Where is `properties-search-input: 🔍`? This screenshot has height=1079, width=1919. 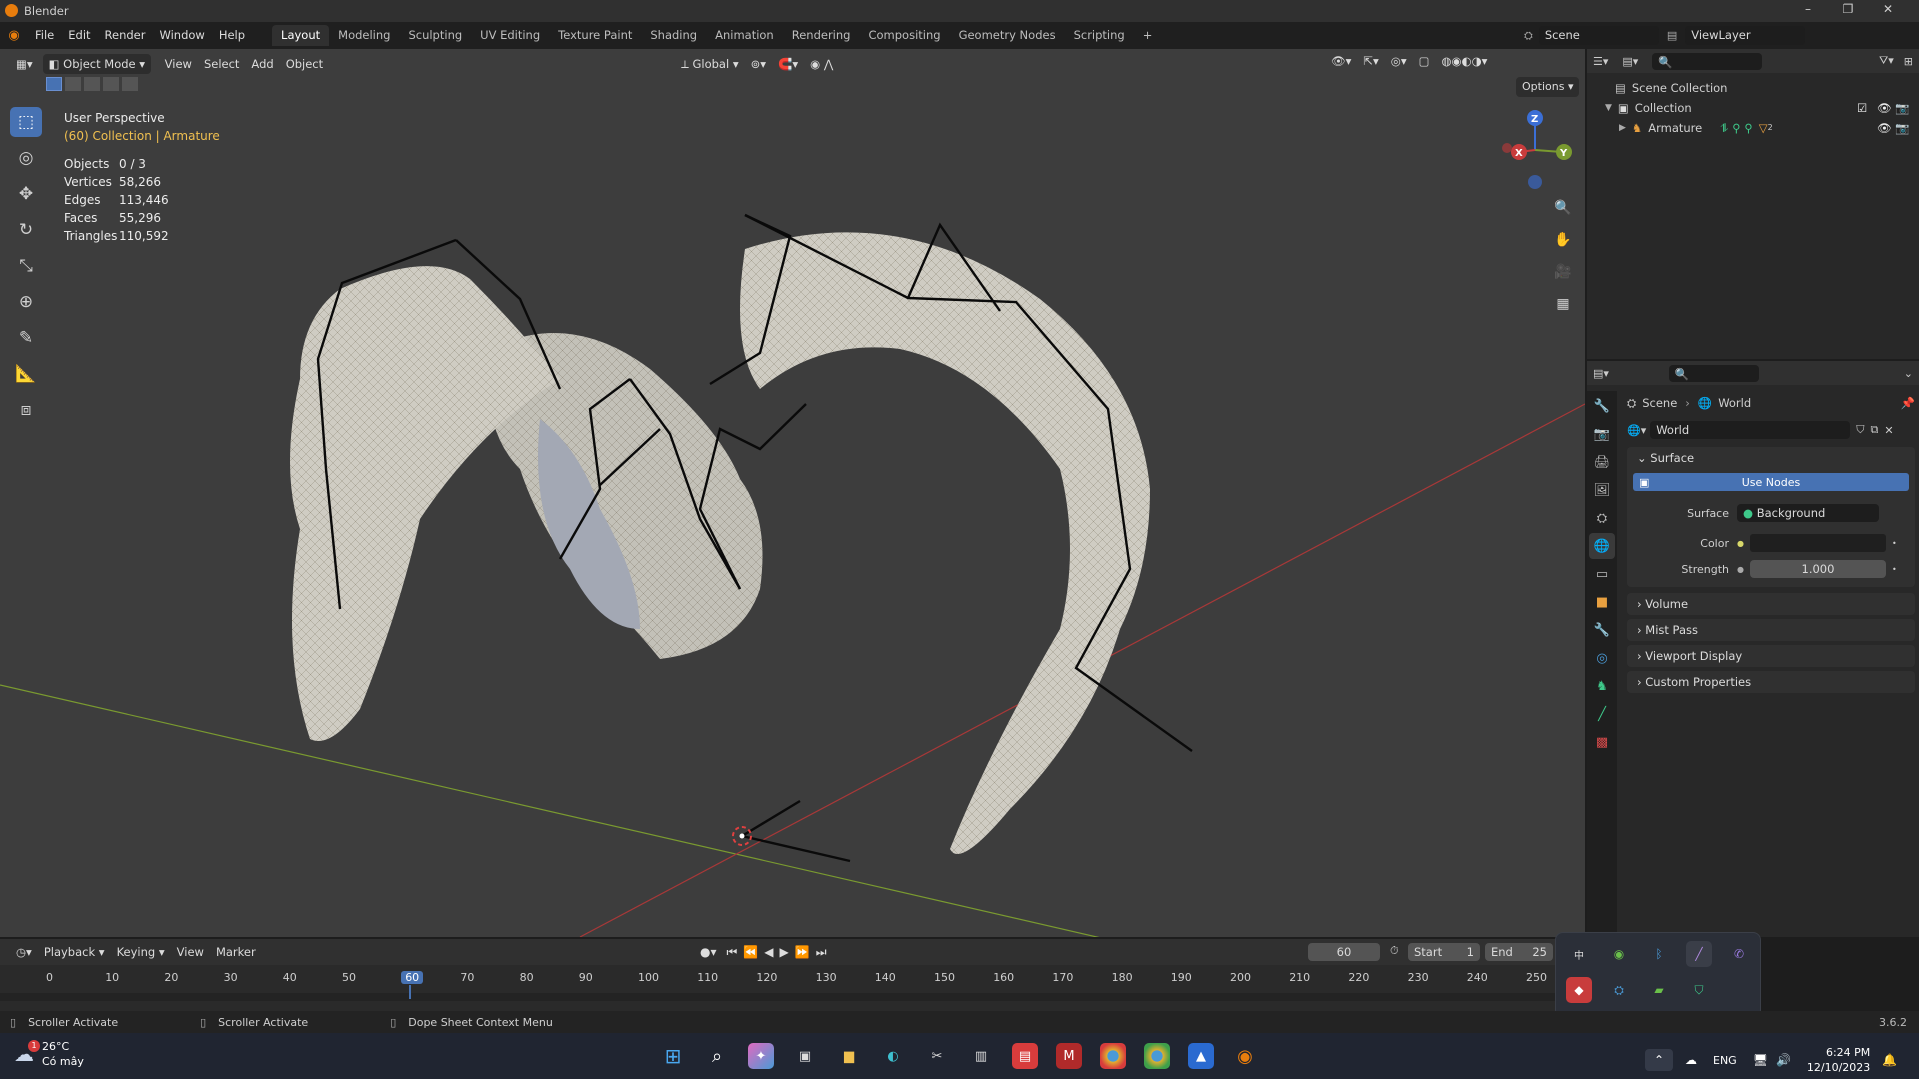 properties-search-input: 🔍 is located at coordinates (1713, 373).